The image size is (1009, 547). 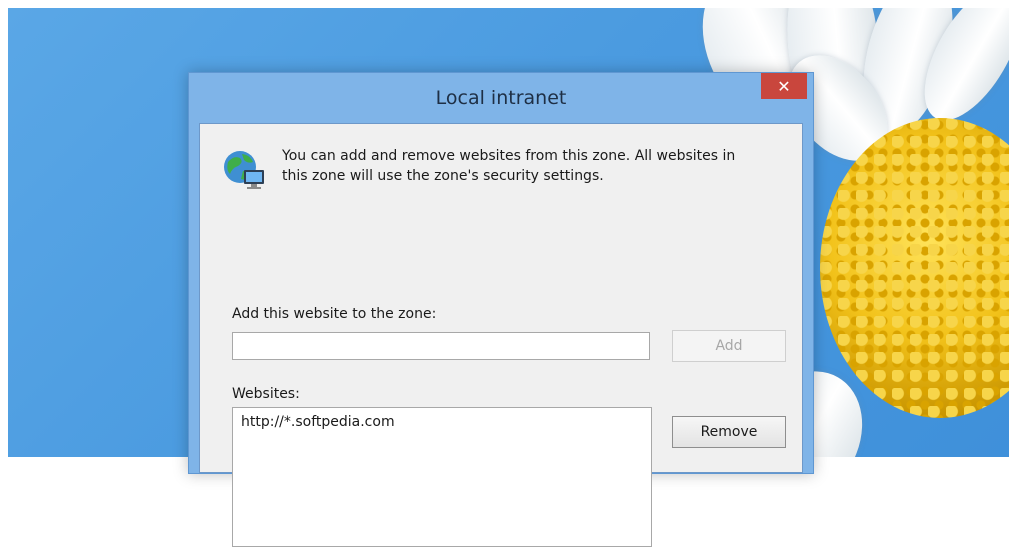 What do you see at coordinates (334, 314) in the screenshot?
I see `add-website-label: Add this website to the zone:` at bounding box center [334, 314].